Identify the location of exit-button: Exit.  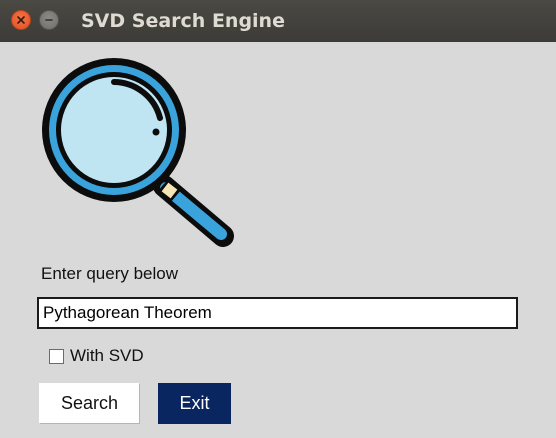
(194, 403).